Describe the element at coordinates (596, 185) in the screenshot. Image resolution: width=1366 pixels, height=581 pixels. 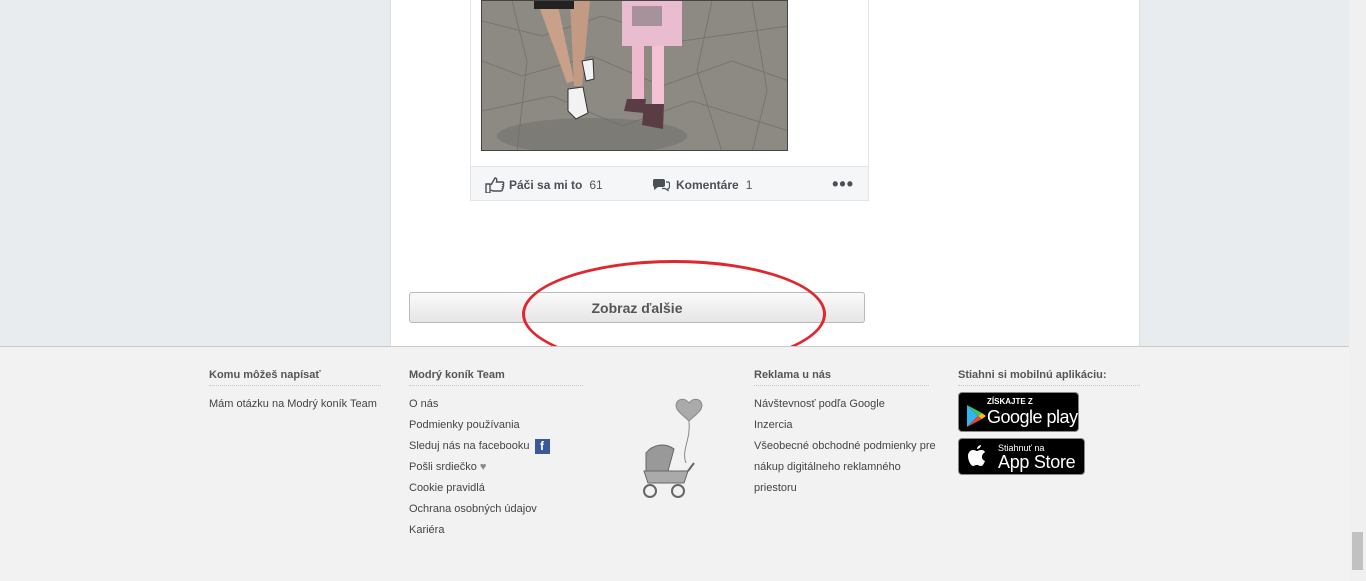
I see `like-count: 61` at that location.